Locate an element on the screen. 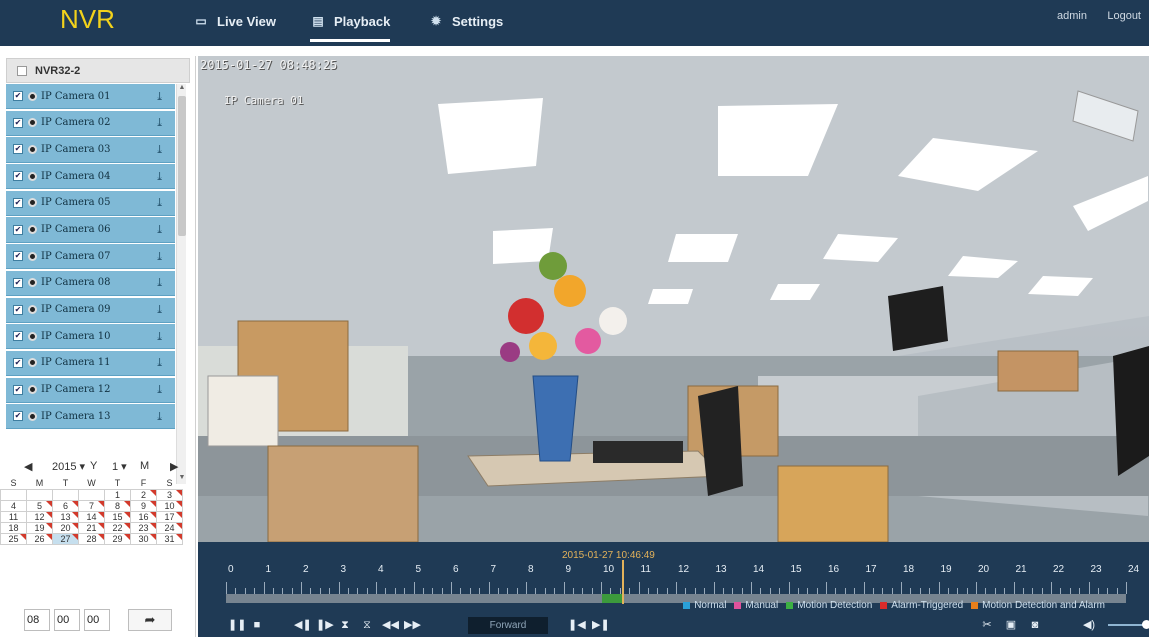 The width and height of the screenshot is (1149, 637). calendar-day: 1 is located at coordinates (117, 494).